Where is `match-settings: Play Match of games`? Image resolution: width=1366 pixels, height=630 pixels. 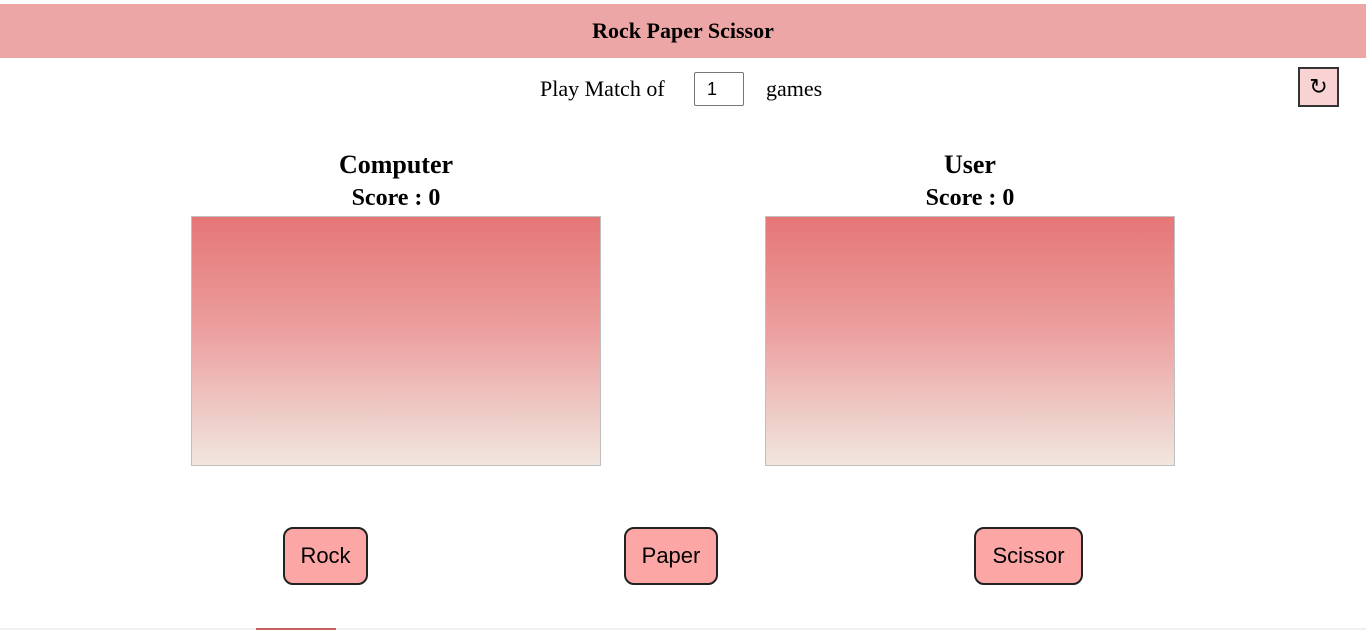
match-settings: Play Match of games is located at coordinates (683, 90).